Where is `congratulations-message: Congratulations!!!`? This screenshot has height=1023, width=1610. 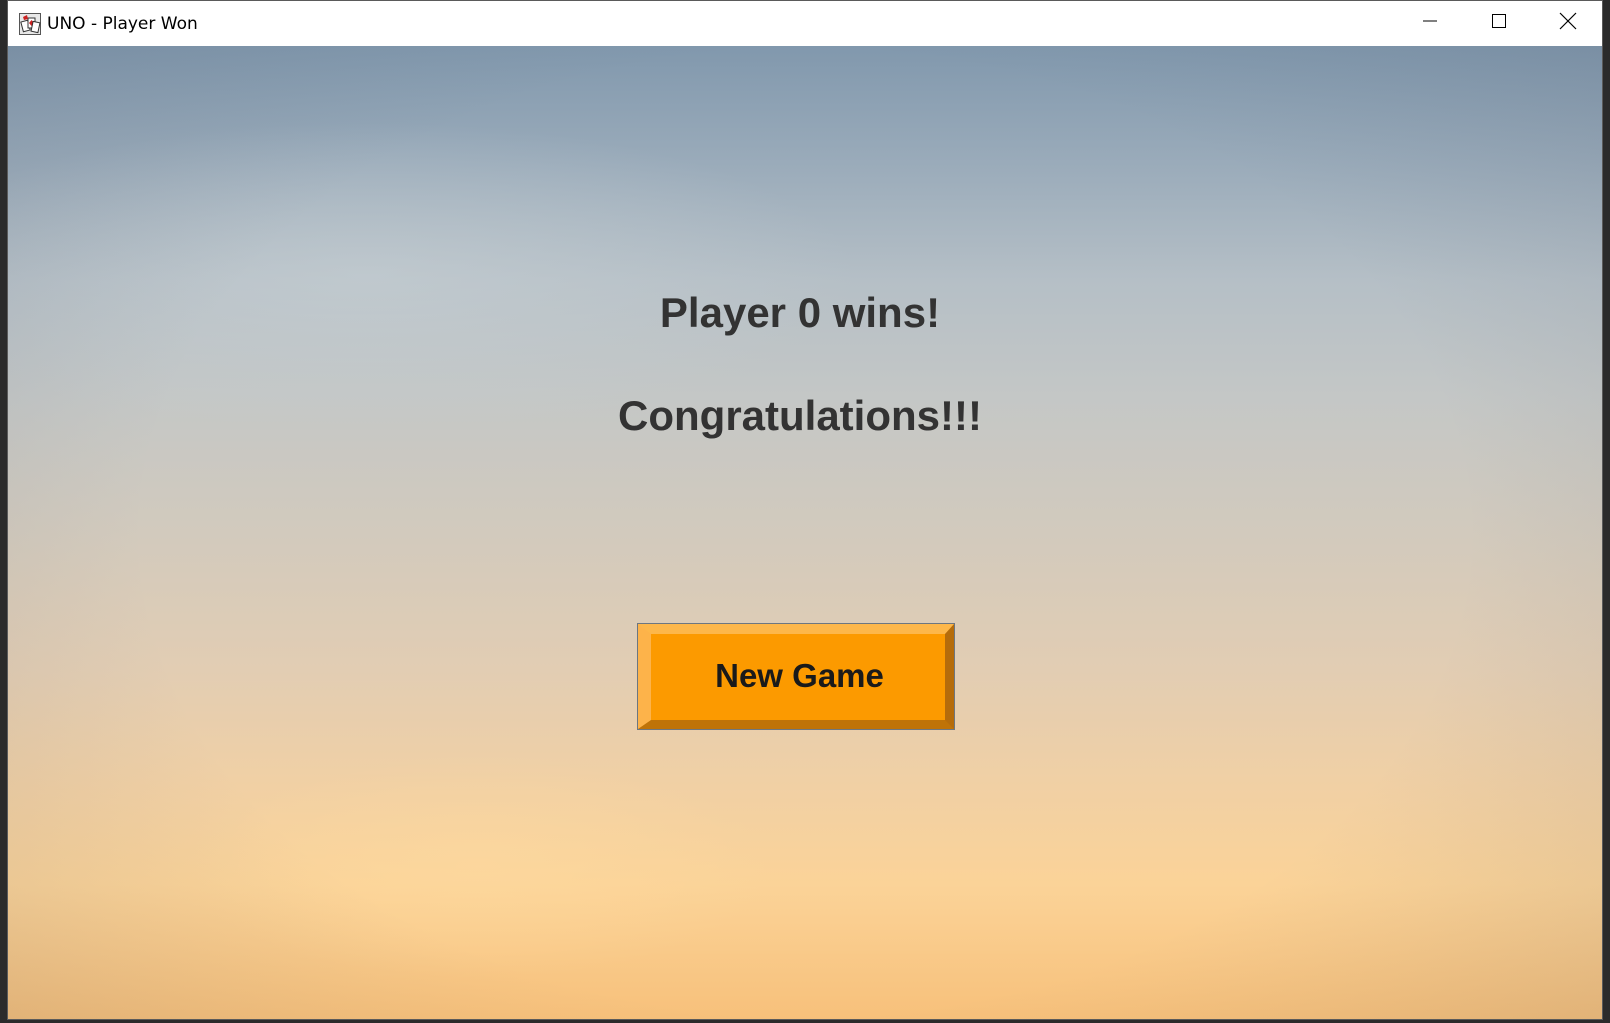 congratulations-message: Congratulations!!! is located at coordinates (800, 415).